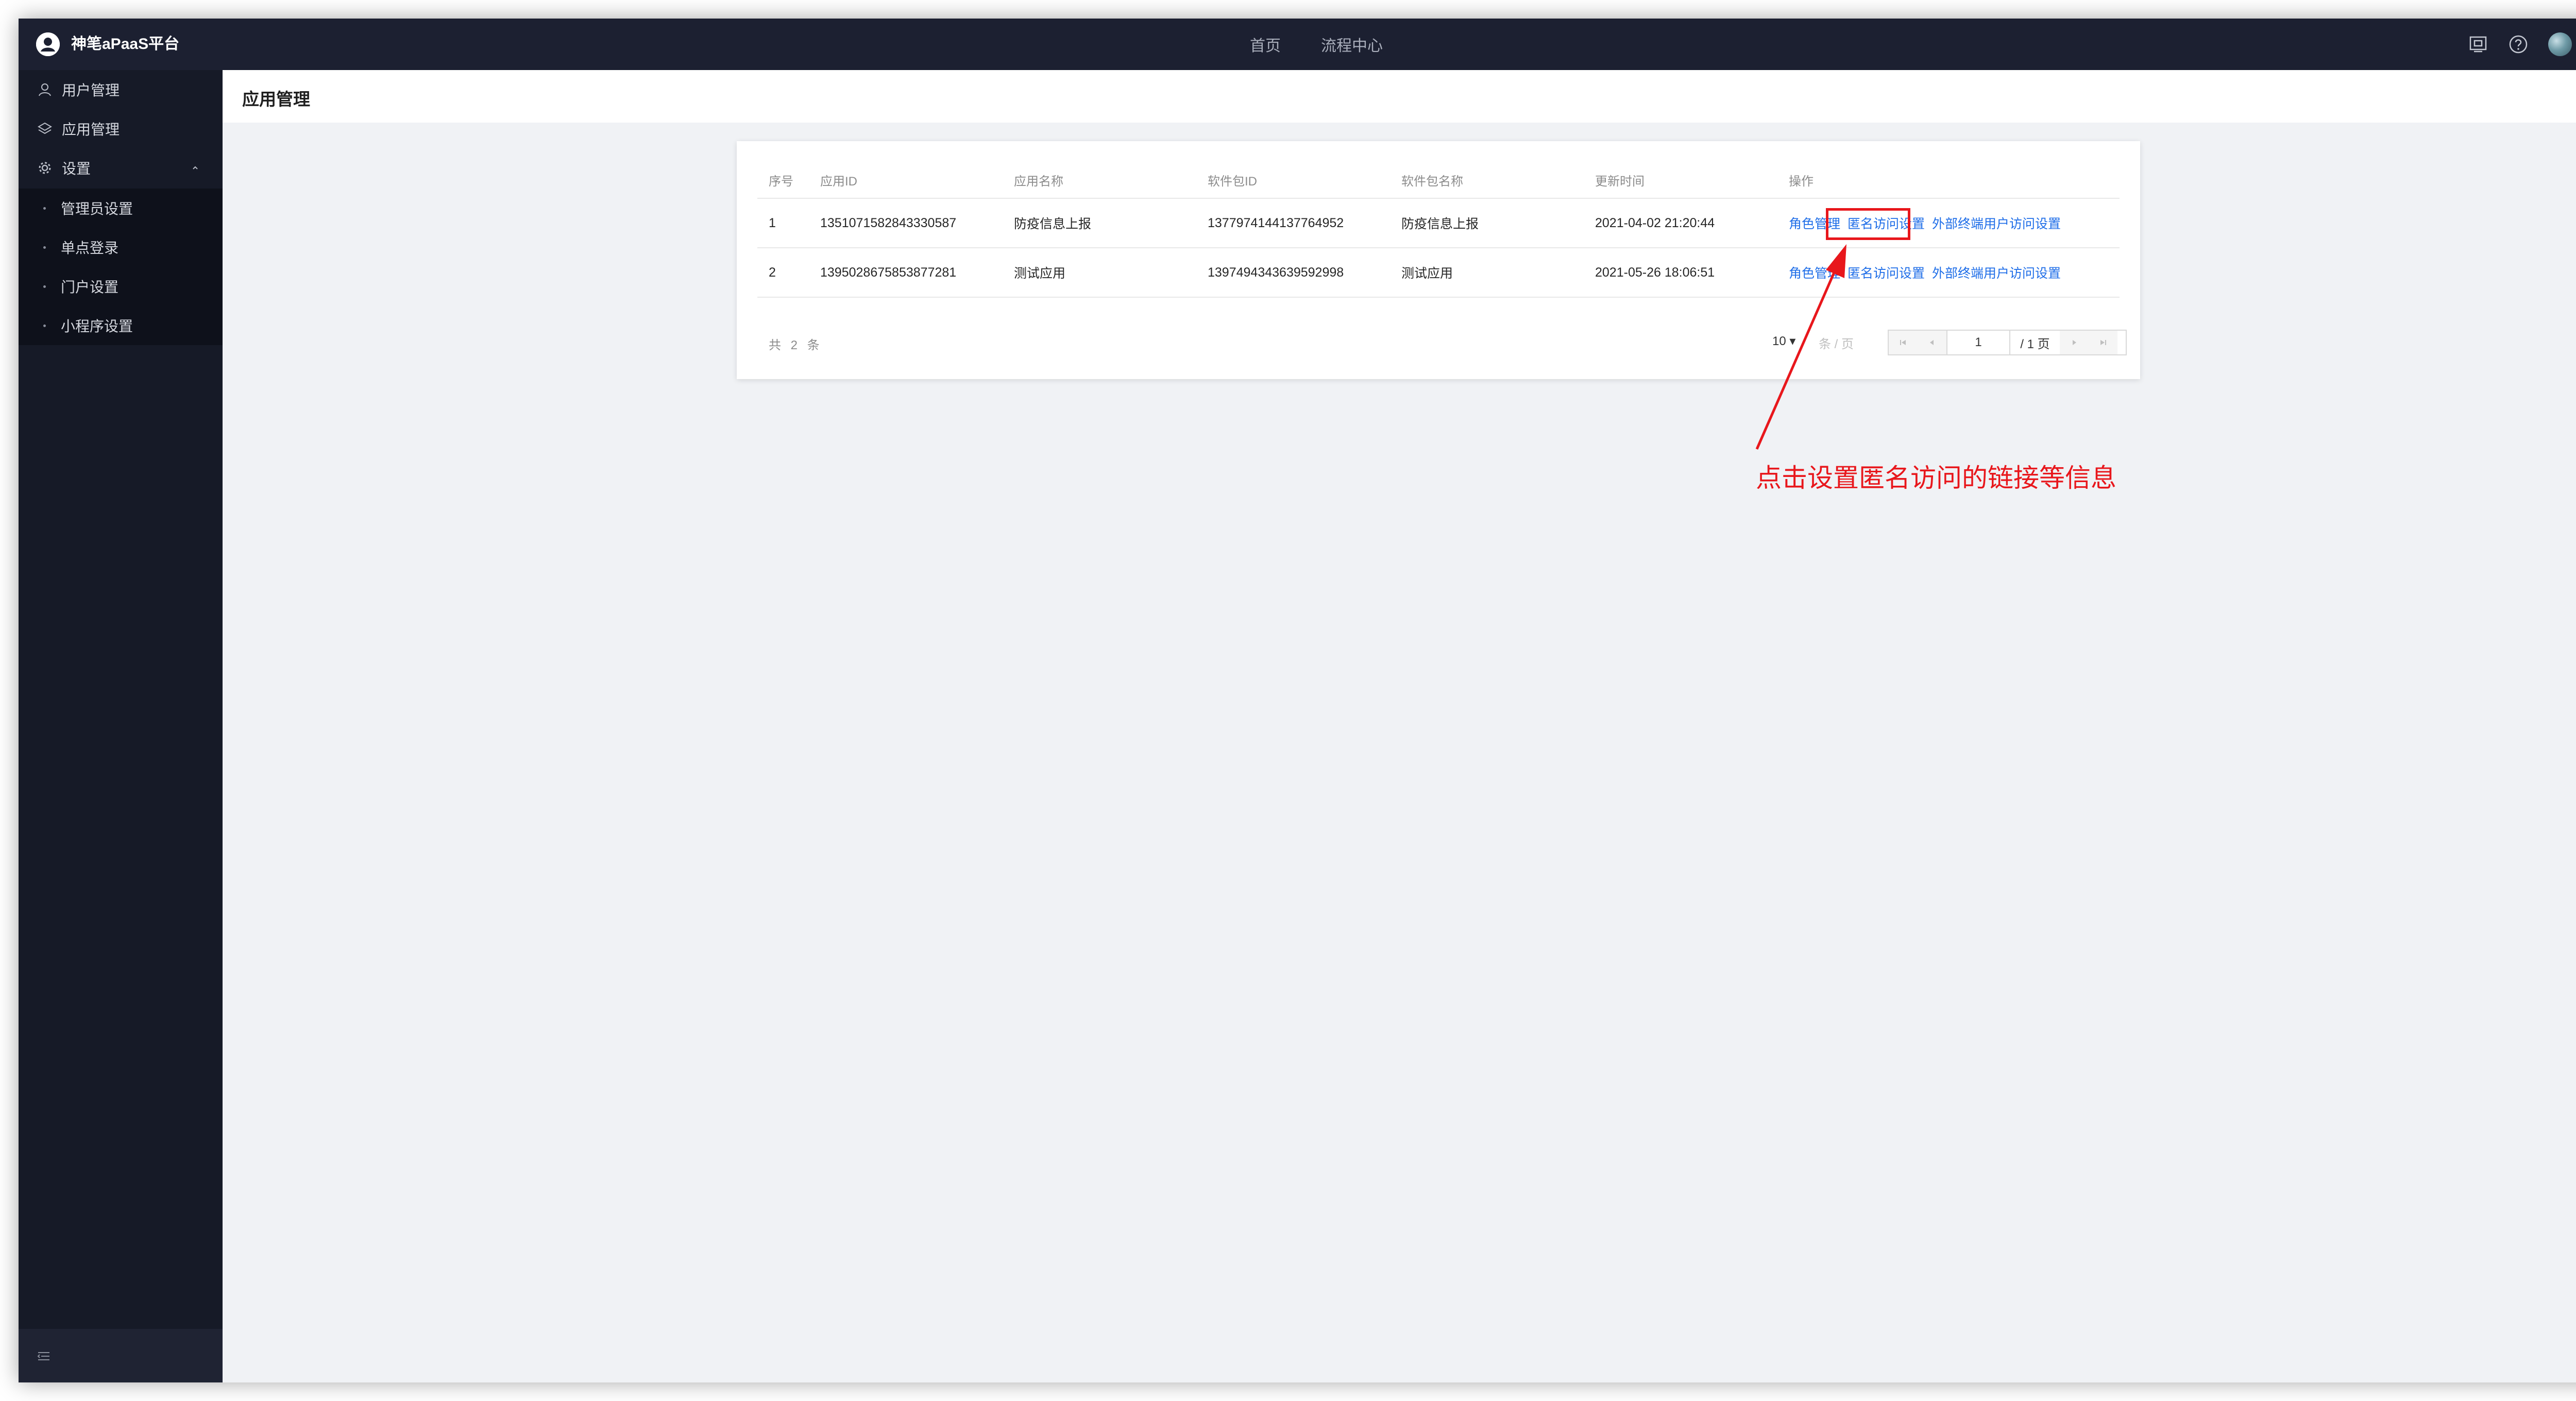  I want to click on page-size-select: 10 ▾, so click(1783, 341).